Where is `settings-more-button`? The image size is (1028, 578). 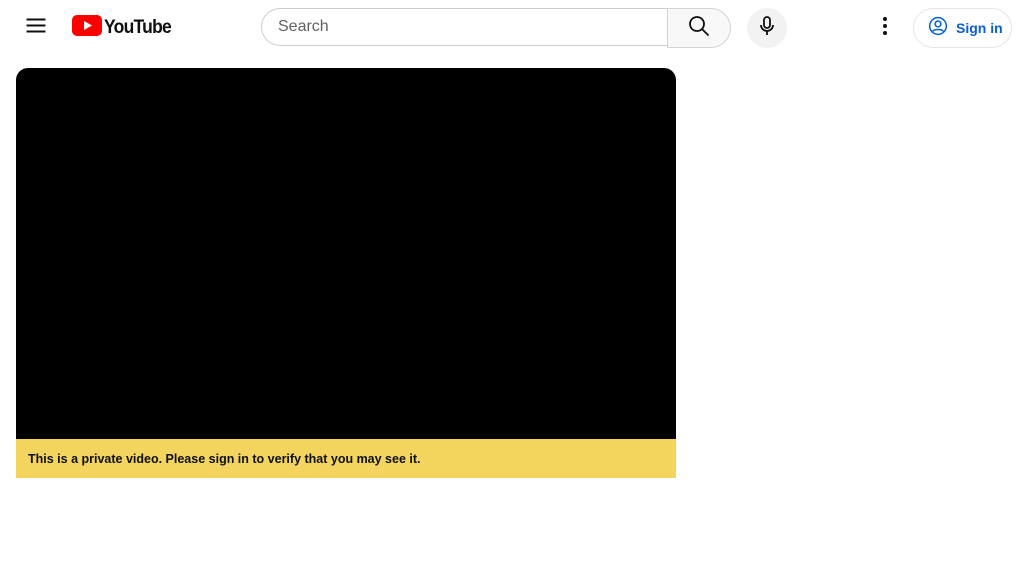 settings-more-button is located at coordinates (885, 28).